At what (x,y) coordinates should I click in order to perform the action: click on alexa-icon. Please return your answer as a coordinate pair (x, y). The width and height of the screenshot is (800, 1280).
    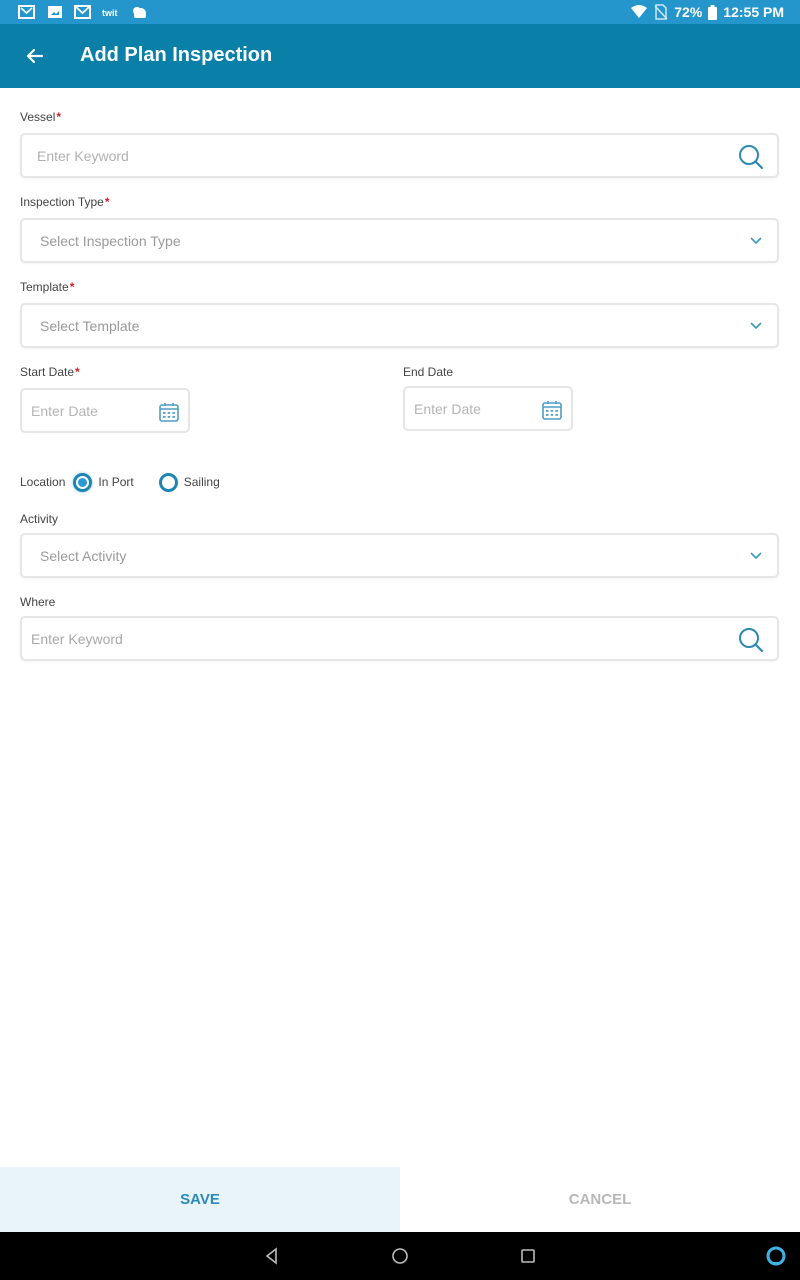
    Looking at the image, I should click on (776, 1256).